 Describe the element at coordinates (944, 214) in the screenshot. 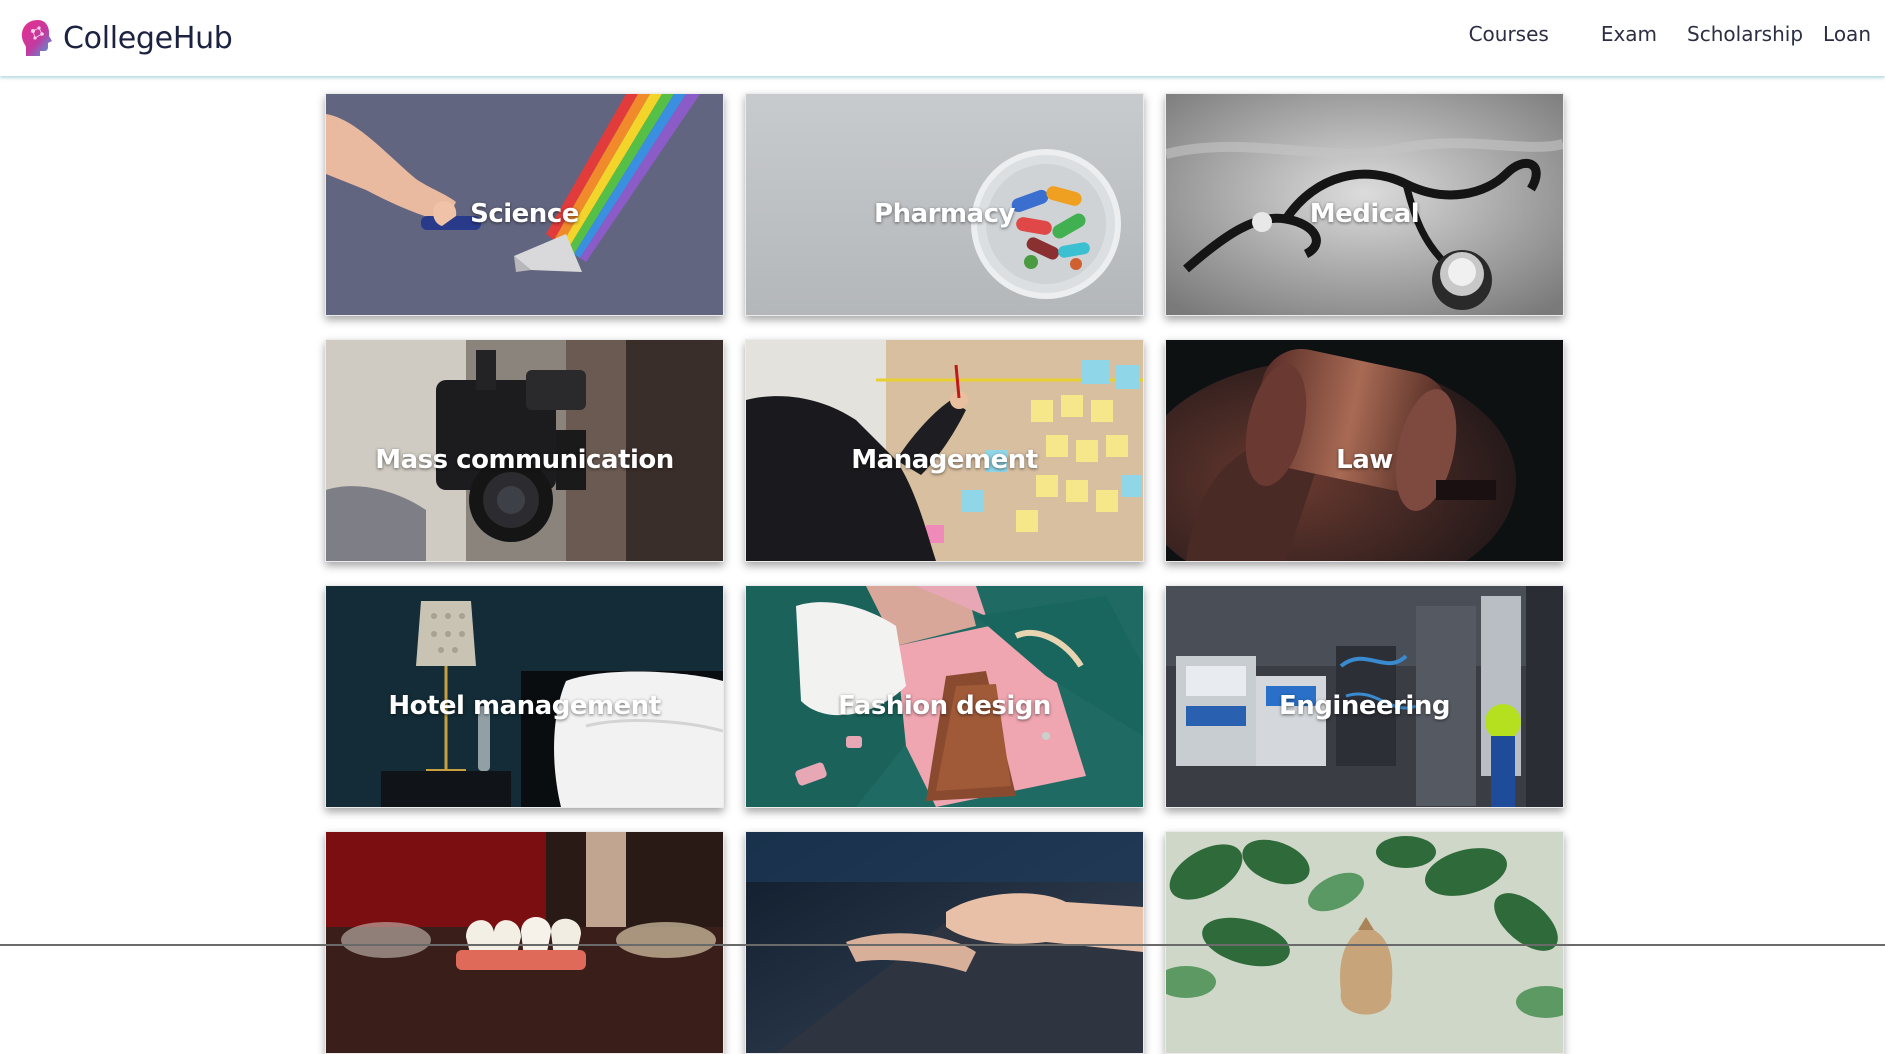

I see `course-label: Pharmacy` at that location.